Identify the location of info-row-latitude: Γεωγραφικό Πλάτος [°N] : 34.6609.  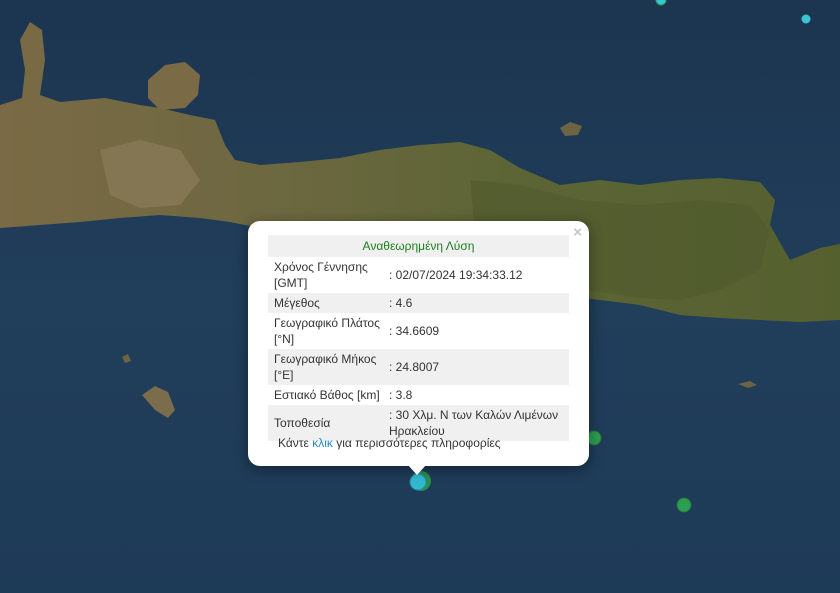
(418, 331).